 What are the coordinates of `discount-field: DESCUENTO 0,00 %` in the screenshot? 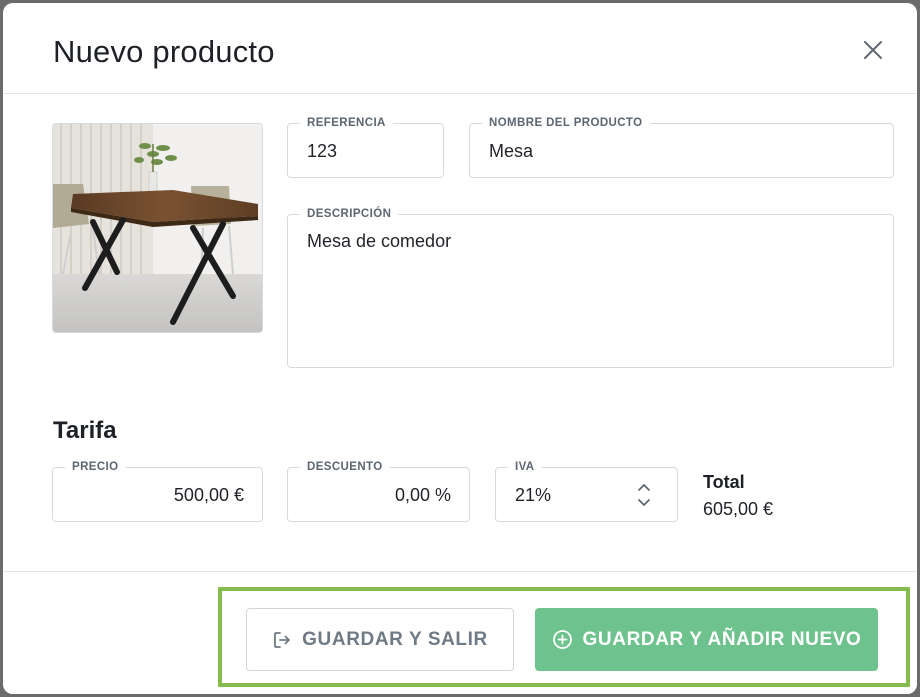 It's located at (378, 491).